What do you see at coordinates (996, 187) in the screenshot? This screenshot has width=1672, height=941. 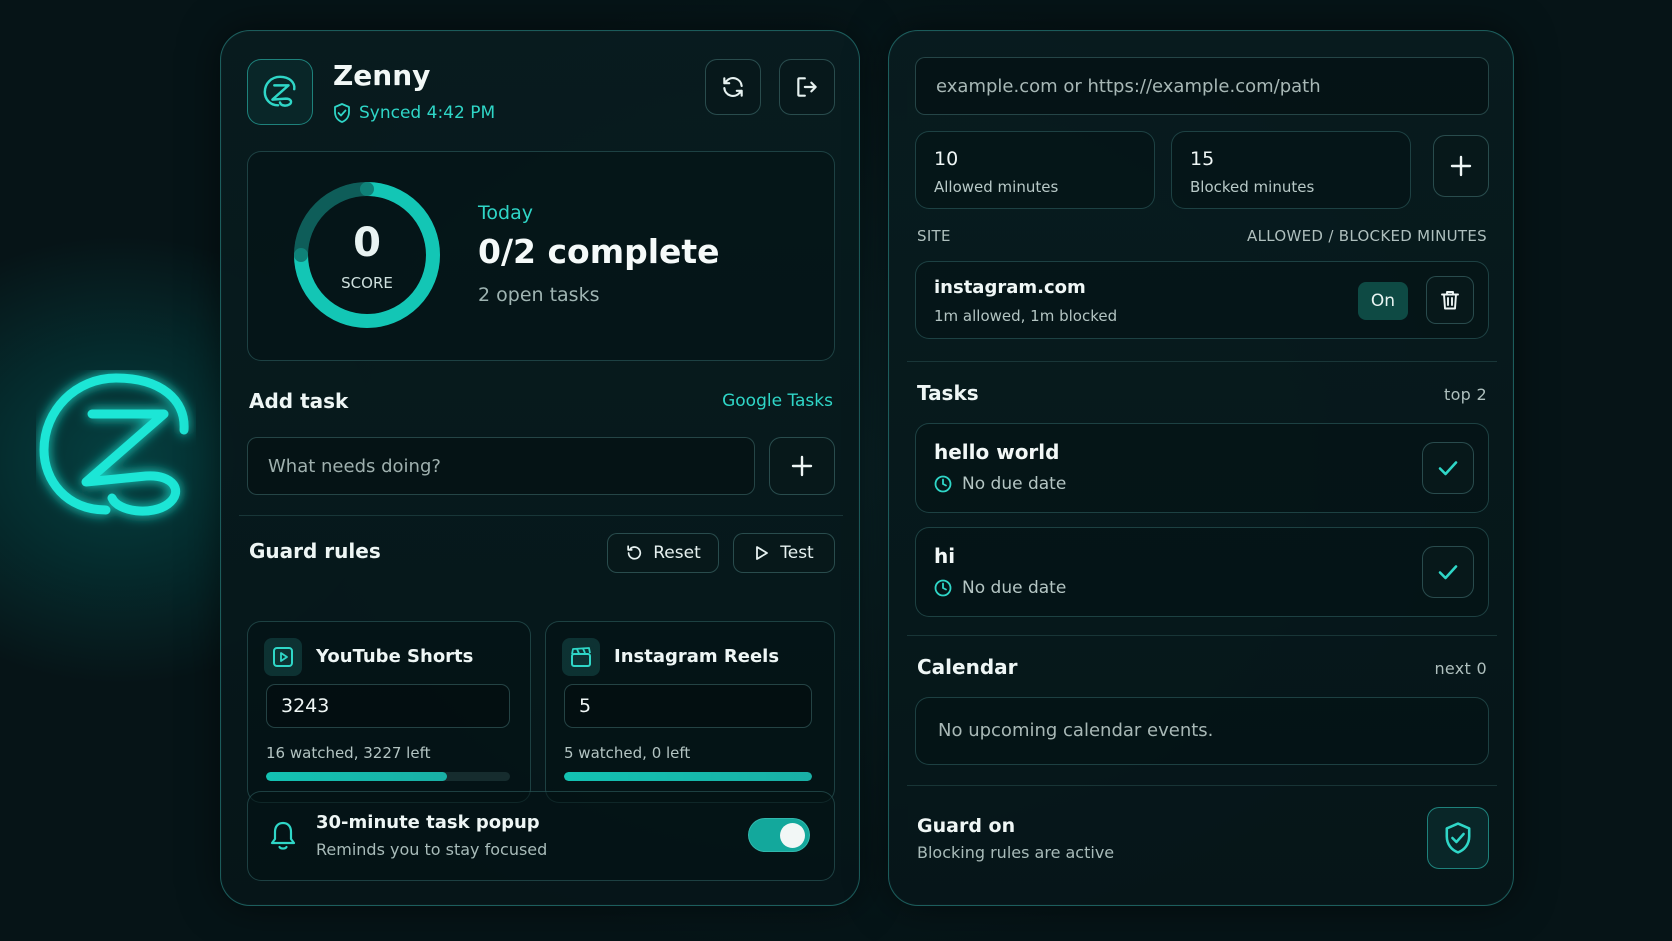 I see `allowed-minutes-label: Allowed minutes` at bounding box center [996, 187].